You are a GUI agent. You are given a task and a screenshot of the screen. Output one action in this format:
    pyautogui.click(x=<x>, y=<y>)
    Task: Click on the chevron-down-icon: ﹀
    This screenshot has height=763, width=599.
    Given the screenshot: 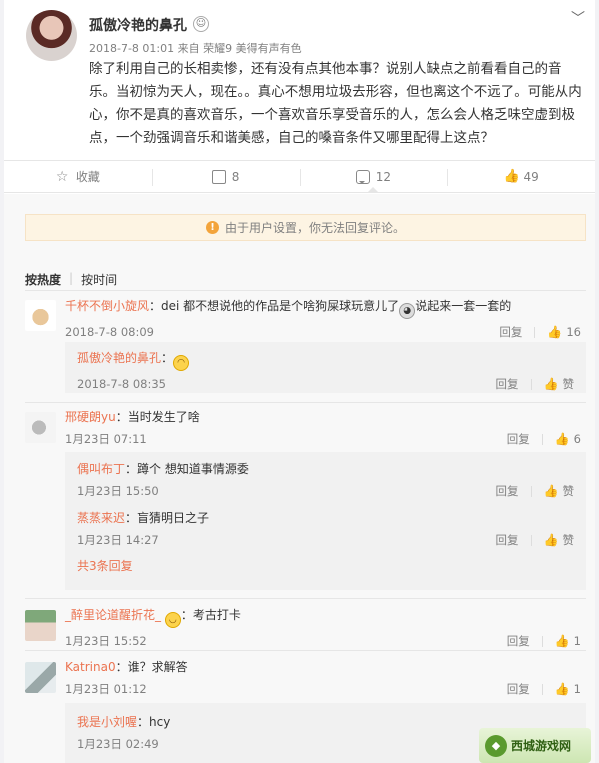 What is the action you would take?
    pyautogui.click(x=578, y=18)
    